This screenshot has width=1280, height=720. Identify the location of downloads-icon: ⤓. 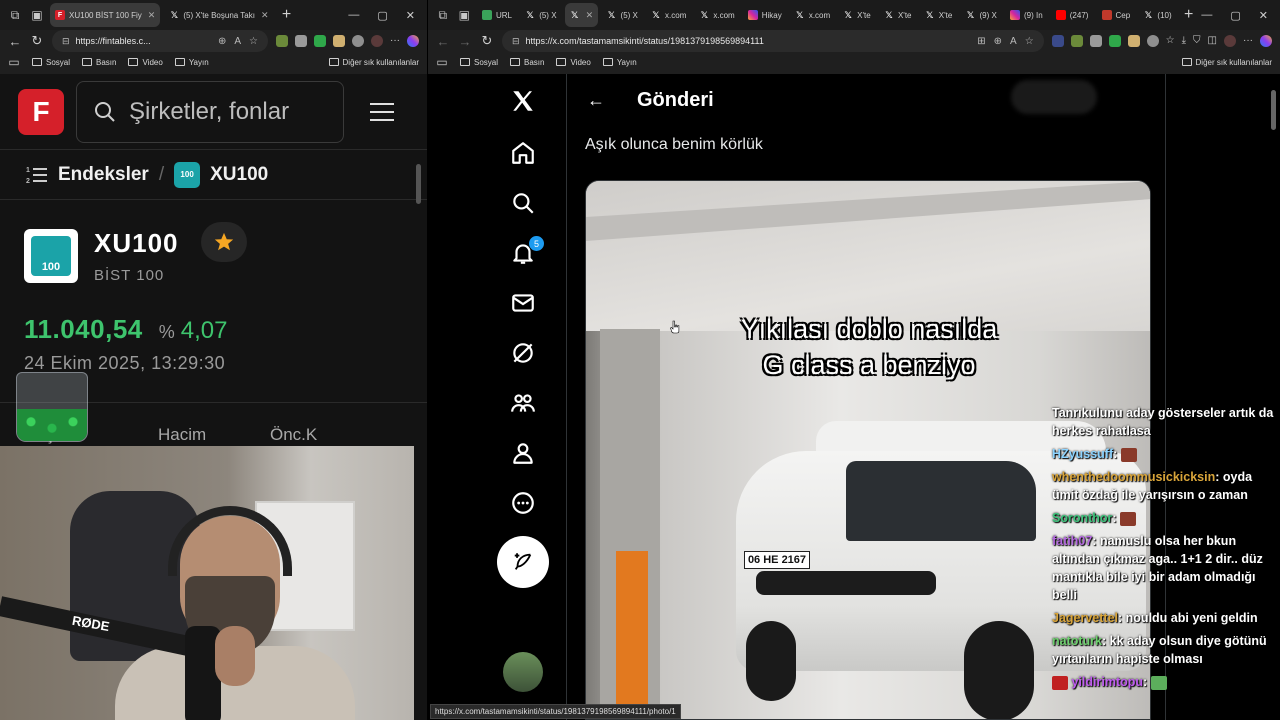
(1184, 41).